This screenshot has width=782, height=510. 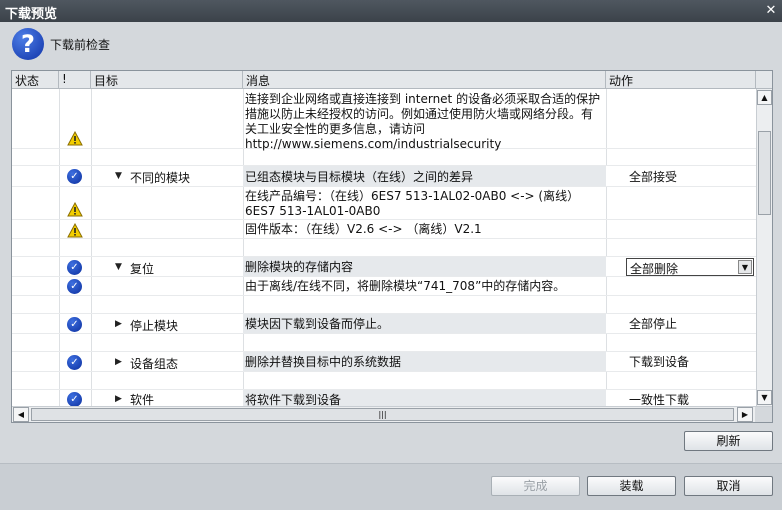 I want to click on title-bar: 下载预览 ✕, so click(x=391, y=11).